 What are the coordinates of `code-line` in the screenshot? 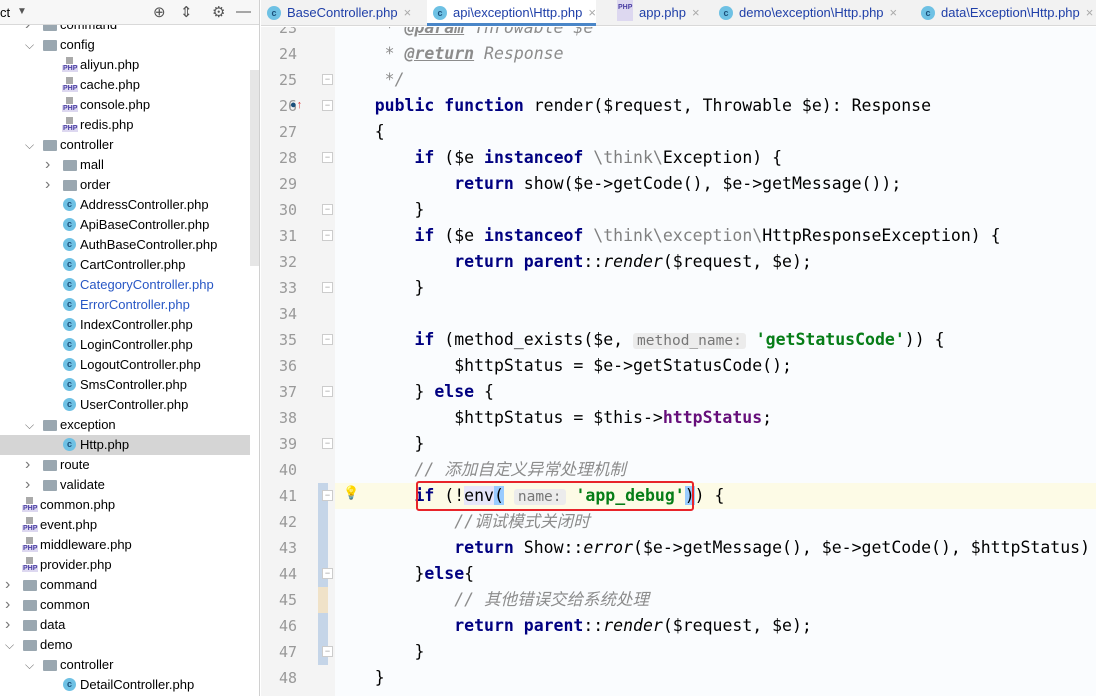 It's located at (715, 314).